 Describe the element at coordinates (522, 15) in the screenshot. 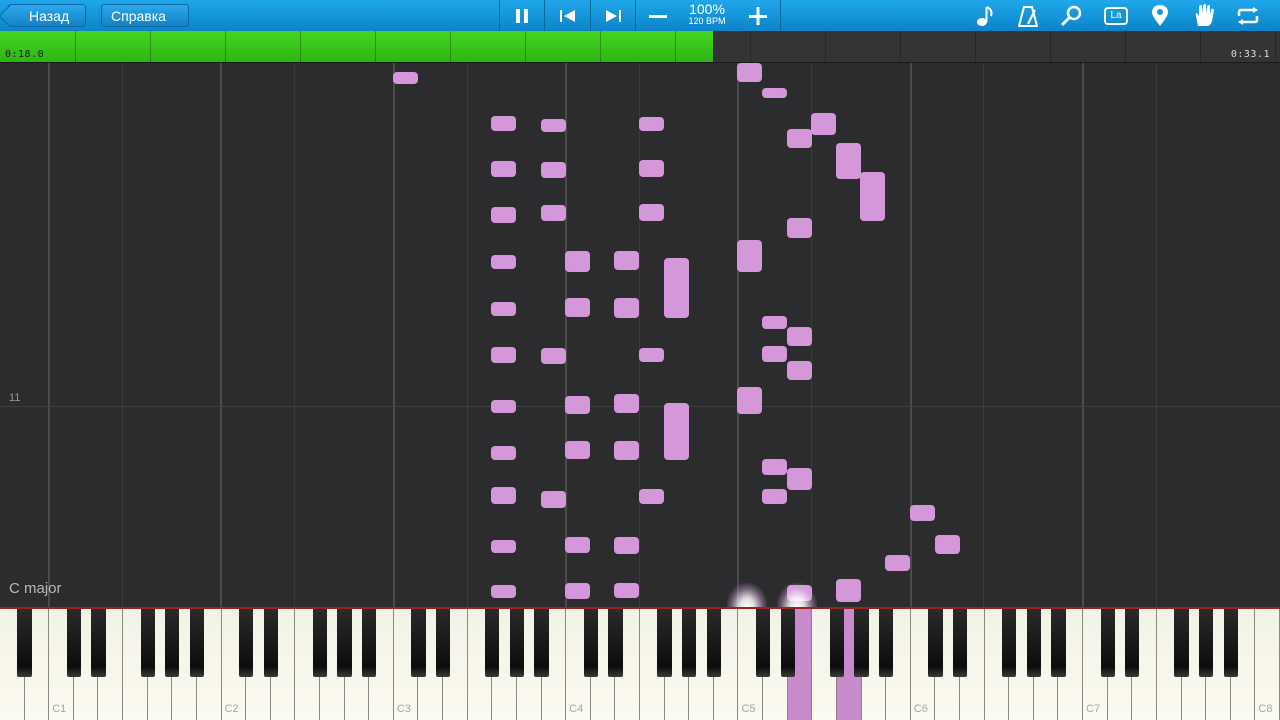

I see `pause-icon` at that location.